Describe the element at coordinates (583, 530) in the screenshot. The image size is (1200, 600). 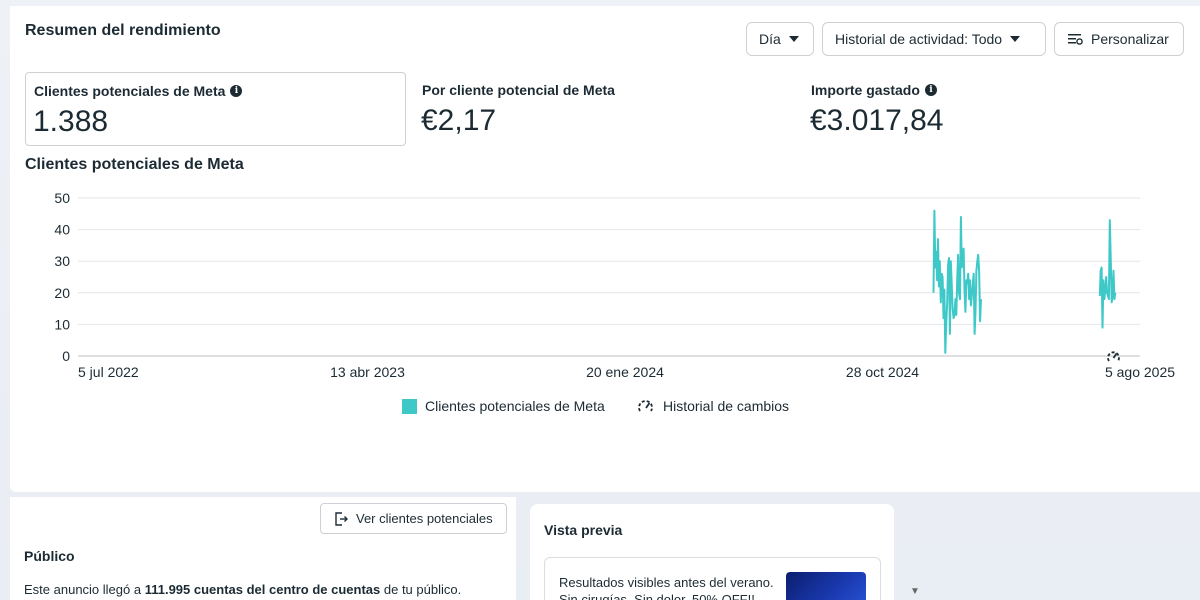
I see `preview-title: Vista previa` at that location.